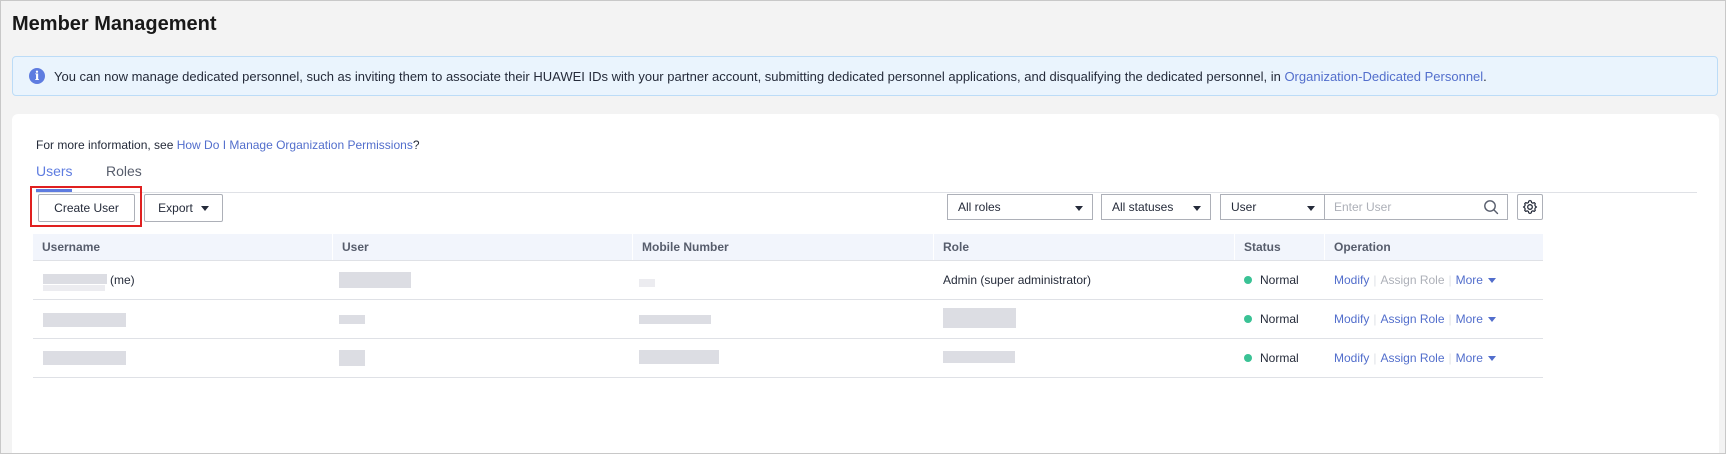  What do you see at coordinates (979, 207) in the screenshot?
I see `role-filter-value: All roles` at bounding box center [979, 207].